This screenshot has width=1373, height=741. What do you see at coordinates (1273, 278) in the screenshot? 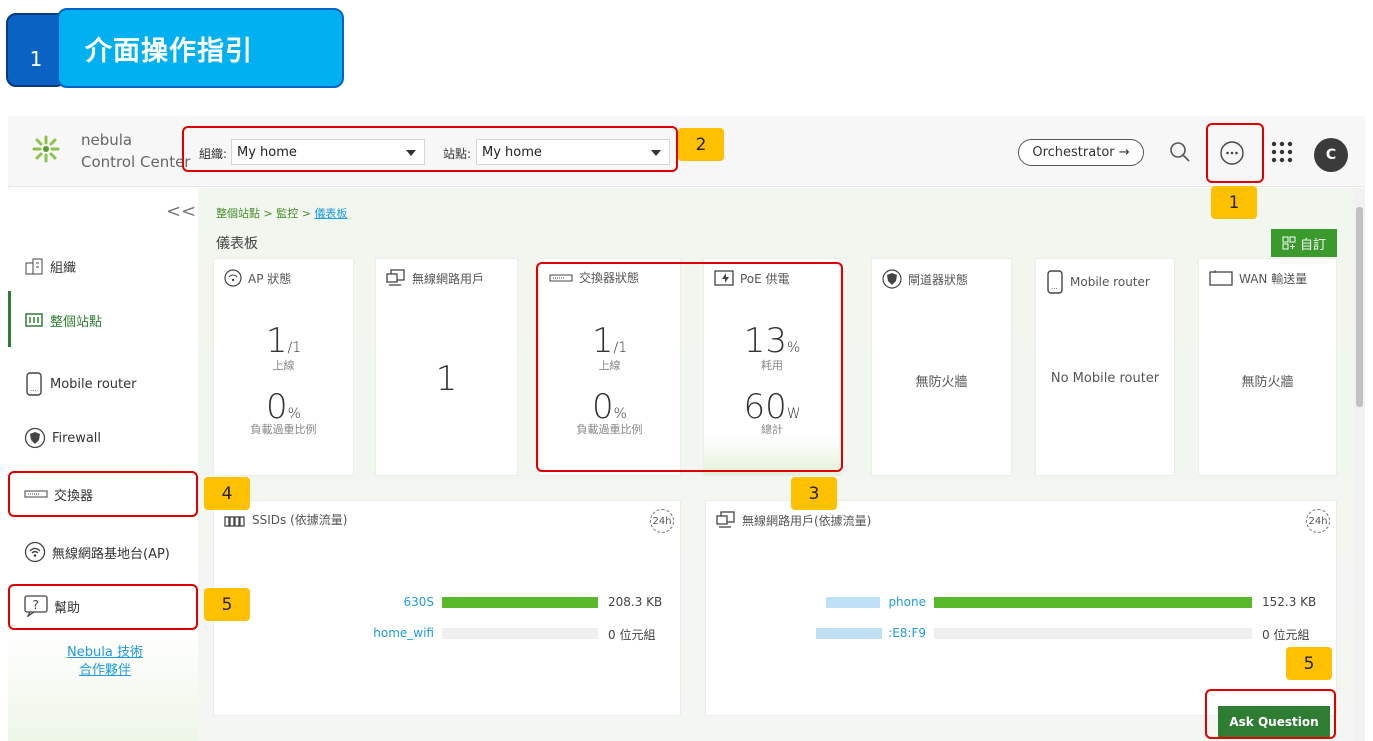
I see `card-title: WAN 輸送量` at bounding box center [1273, 278].